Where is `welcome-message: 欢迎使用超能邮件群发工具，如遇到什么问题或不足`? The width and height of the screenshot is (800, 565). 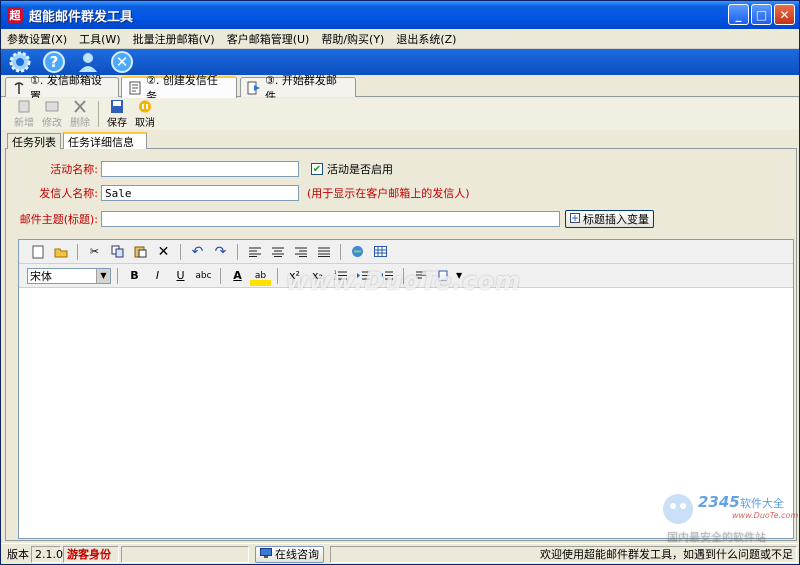 welcome-message: 欢迎使用超能邮件群发工具，如遇到什么问题或不足 is located at coordinates (563, 554).